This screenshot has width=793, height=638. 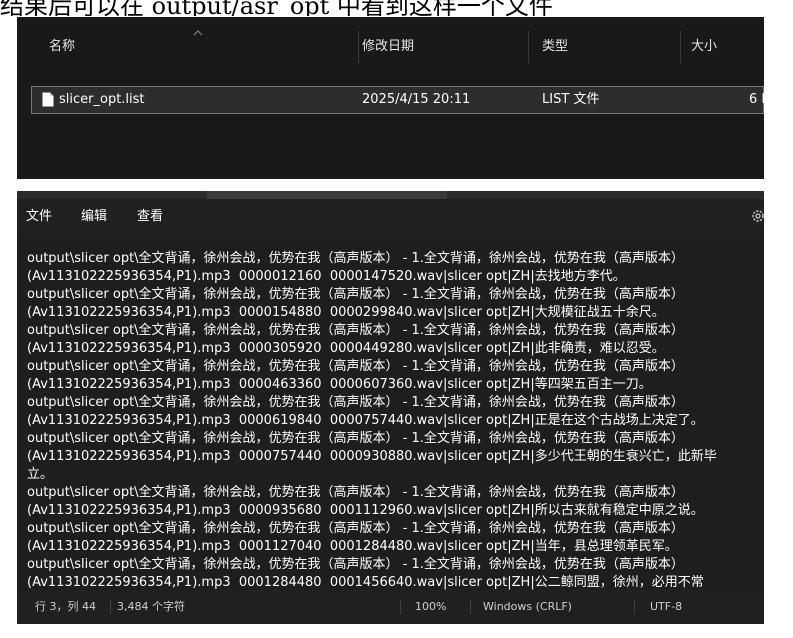 What do you see at coordinates (571, 99) in the screenshot?
I see `file-type: LIST 文件` at bounding box center [571, 99].